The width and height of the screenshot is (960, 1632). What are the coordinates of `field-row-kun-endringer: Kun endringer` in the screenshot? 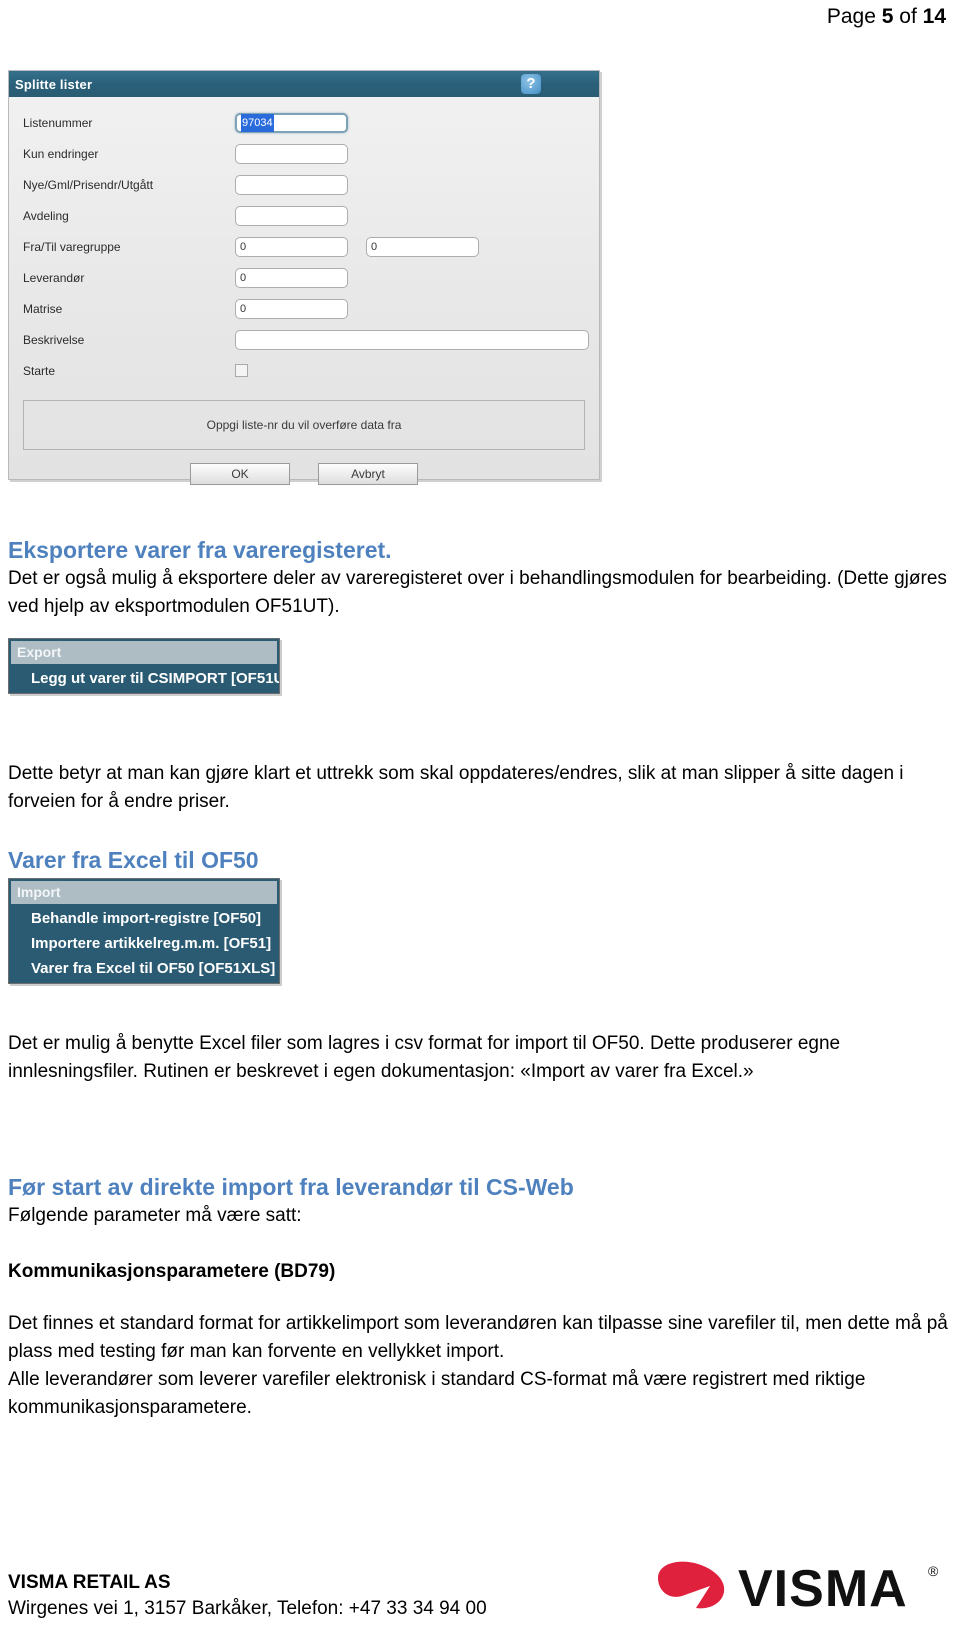 It's located at (304, 153).